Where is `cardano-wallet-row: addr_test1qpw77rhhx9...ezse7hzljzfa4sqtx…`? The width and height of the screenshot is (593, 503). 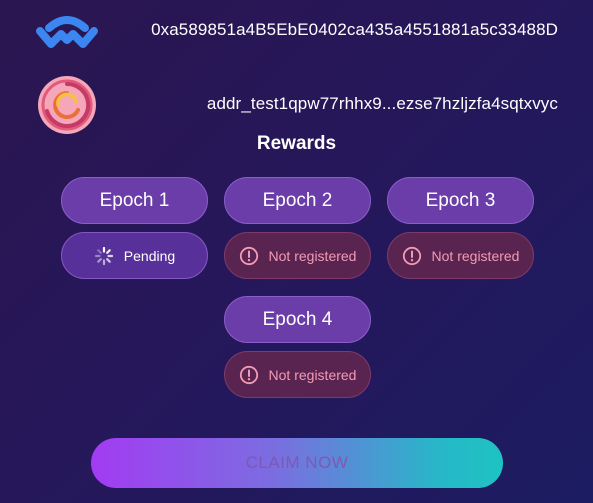
cardano-wallet-row: addr_test1qpw77rhhx9...ezse7hzljzfa4sqtx… is located at coordinates (296, 102).